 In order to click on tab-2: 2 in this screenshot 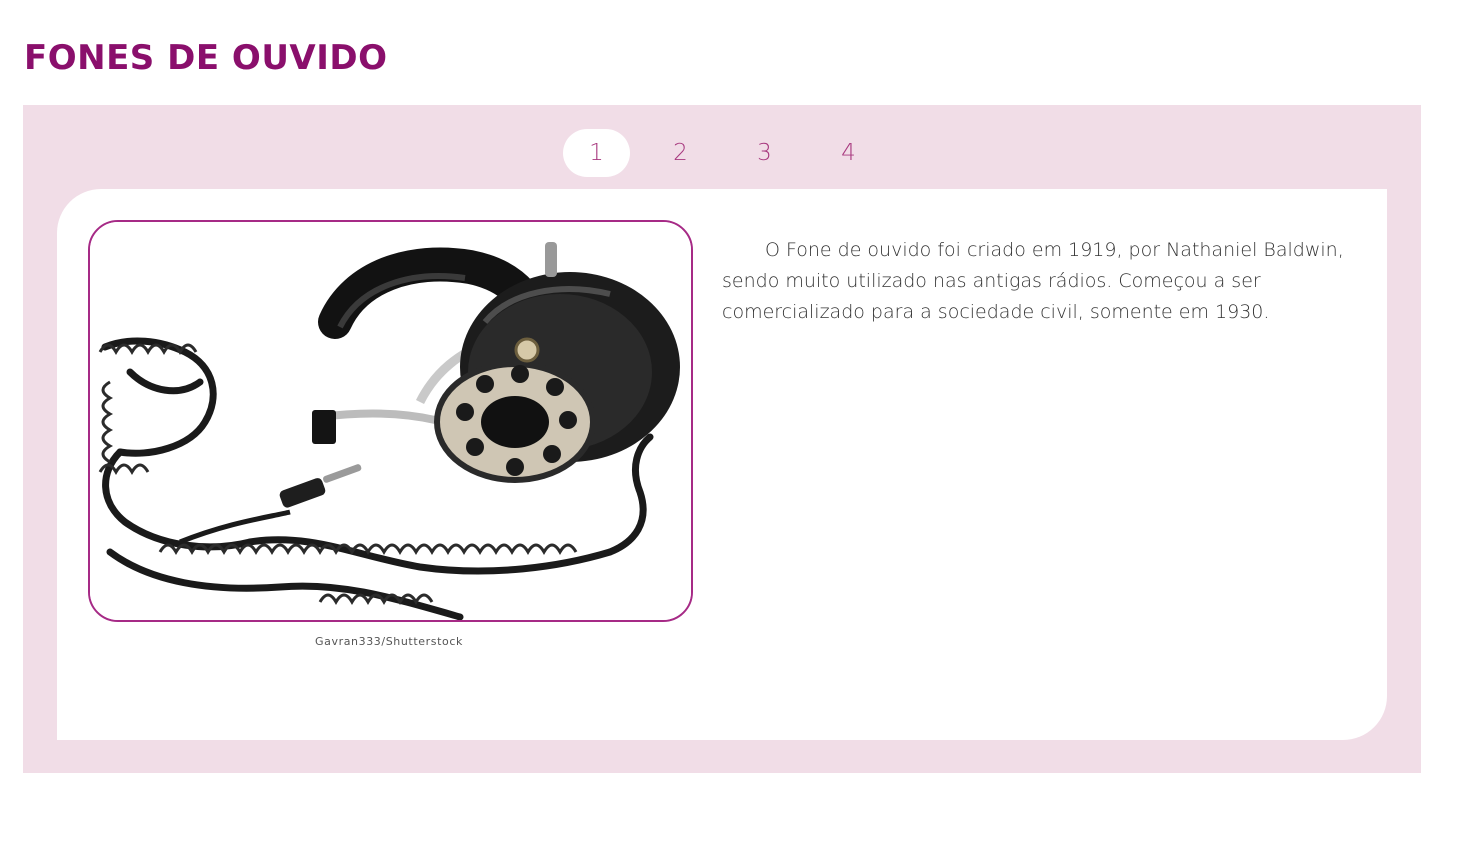, I will do `click(680, 153)`.